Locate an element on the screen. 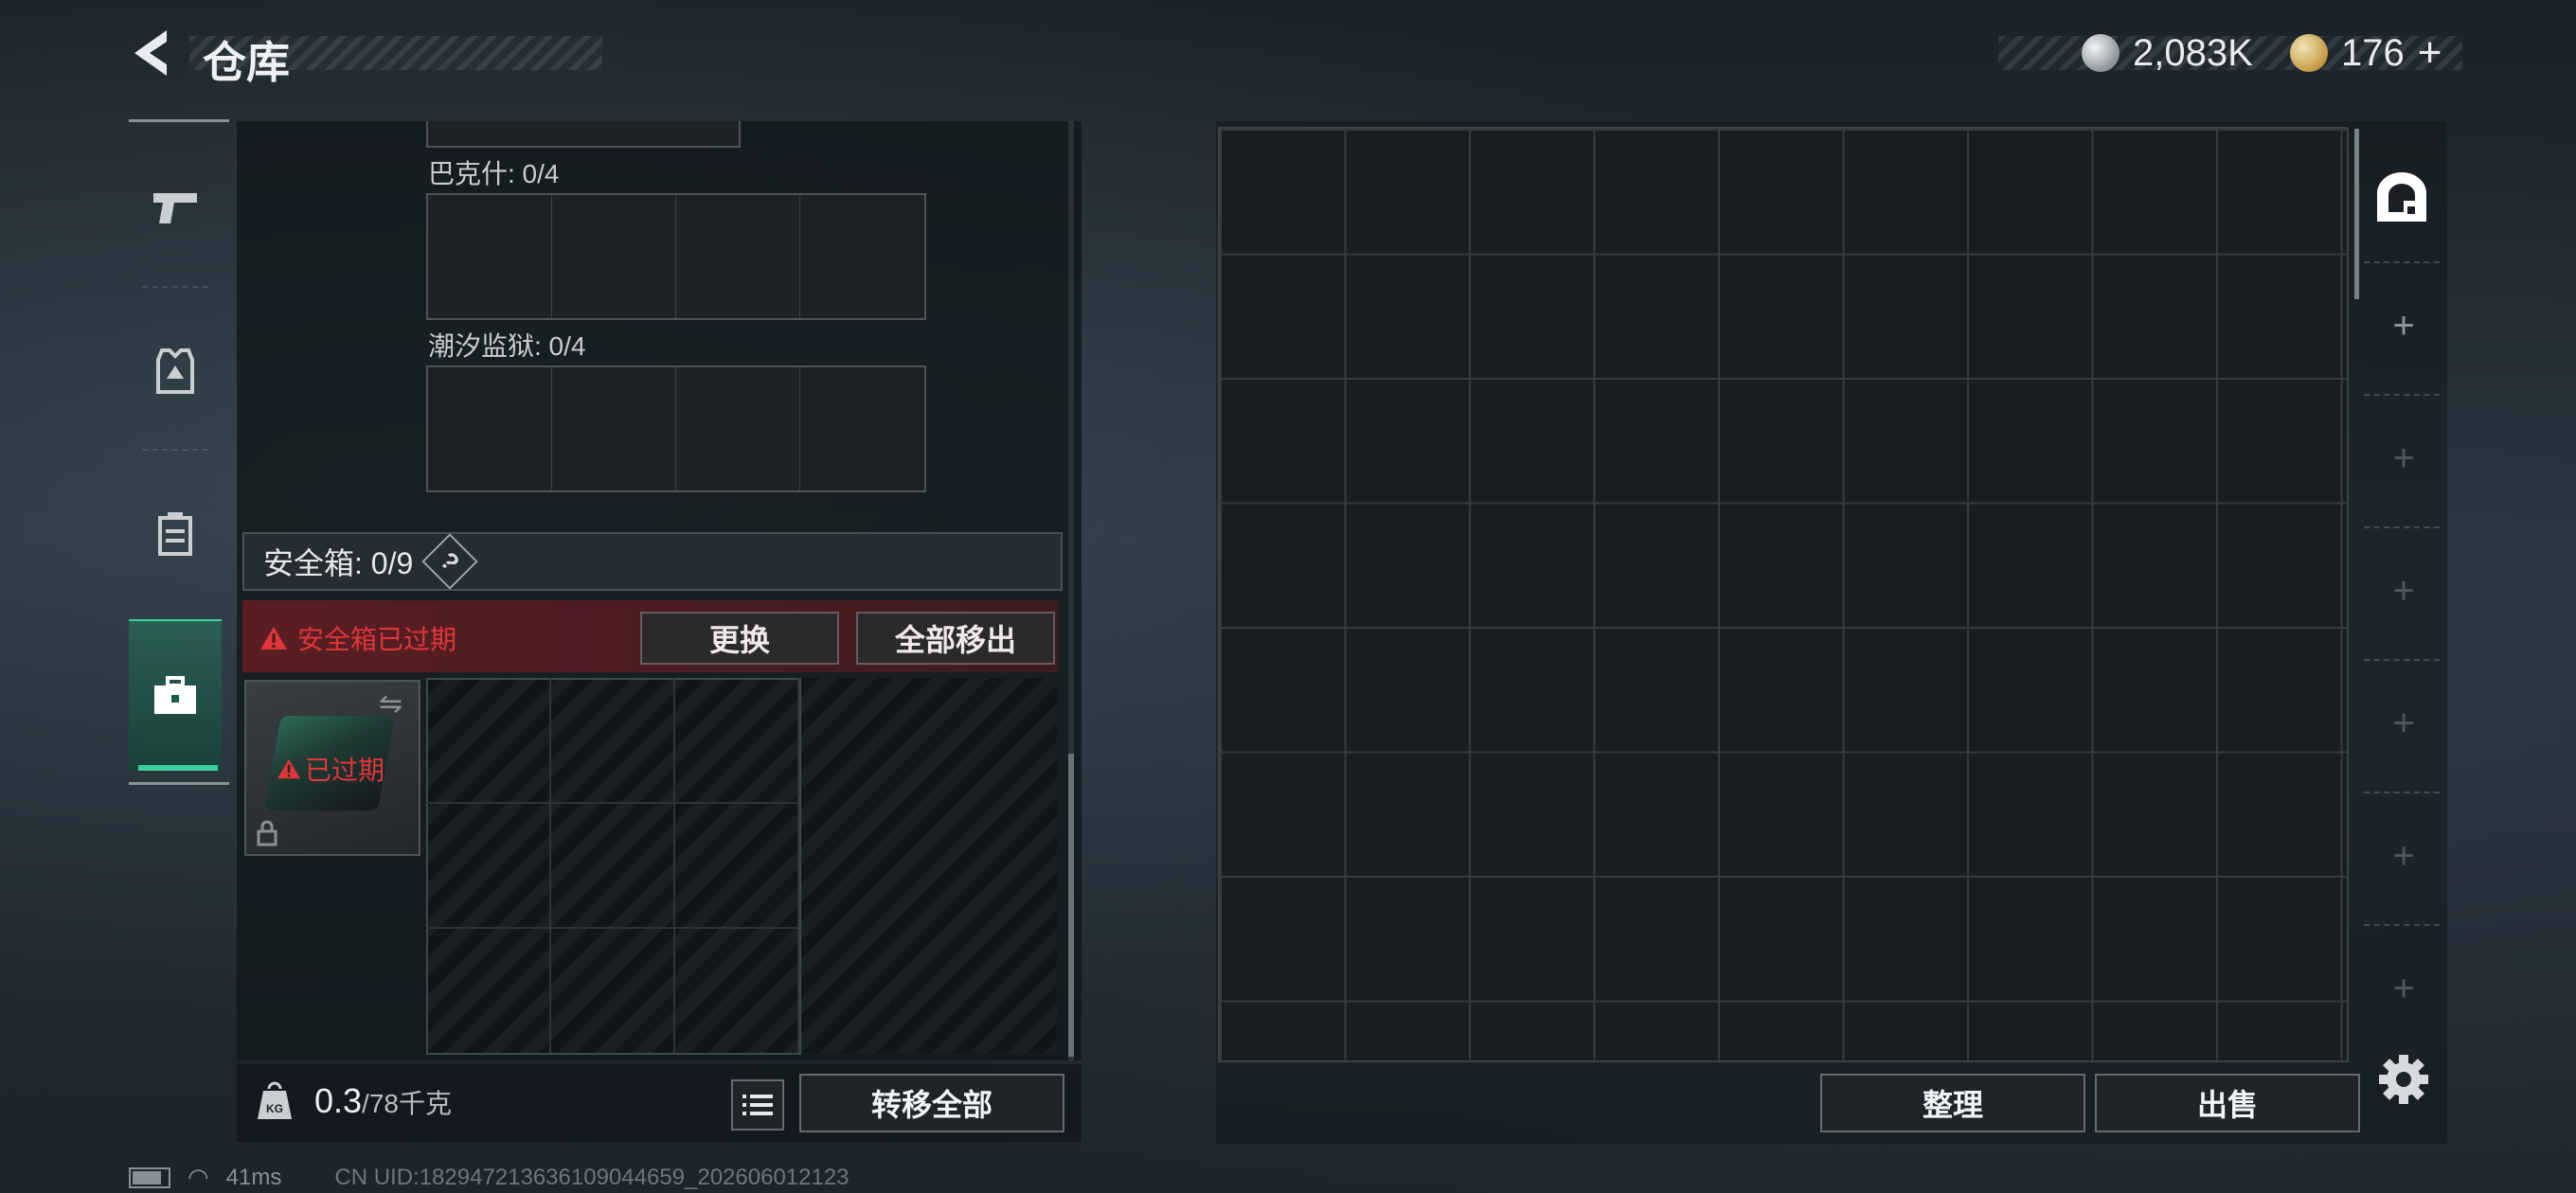 Image resolution: width=2576 pixels, height=1193 pixels. weight-current: 0.3 is located at coordinates (338, 1100).